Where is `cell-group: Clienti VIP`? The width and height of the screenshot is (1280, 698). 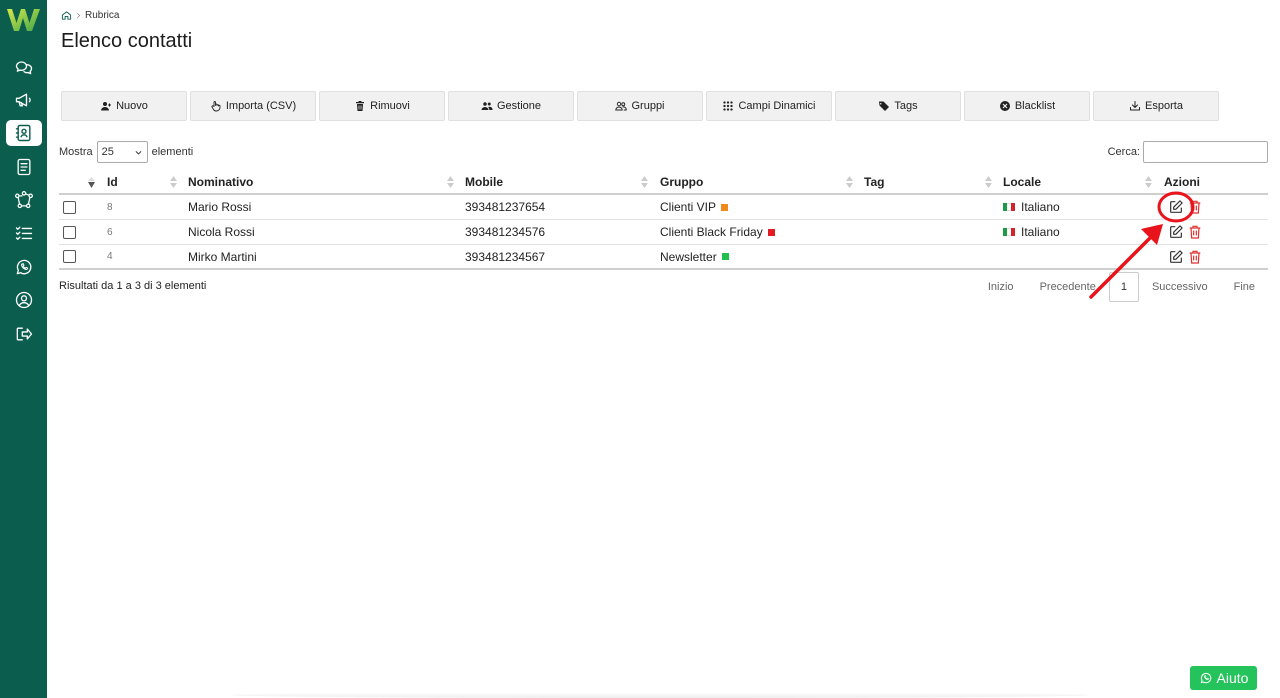 cell-group: Clienti VIP is located at coordinates (694, 207).